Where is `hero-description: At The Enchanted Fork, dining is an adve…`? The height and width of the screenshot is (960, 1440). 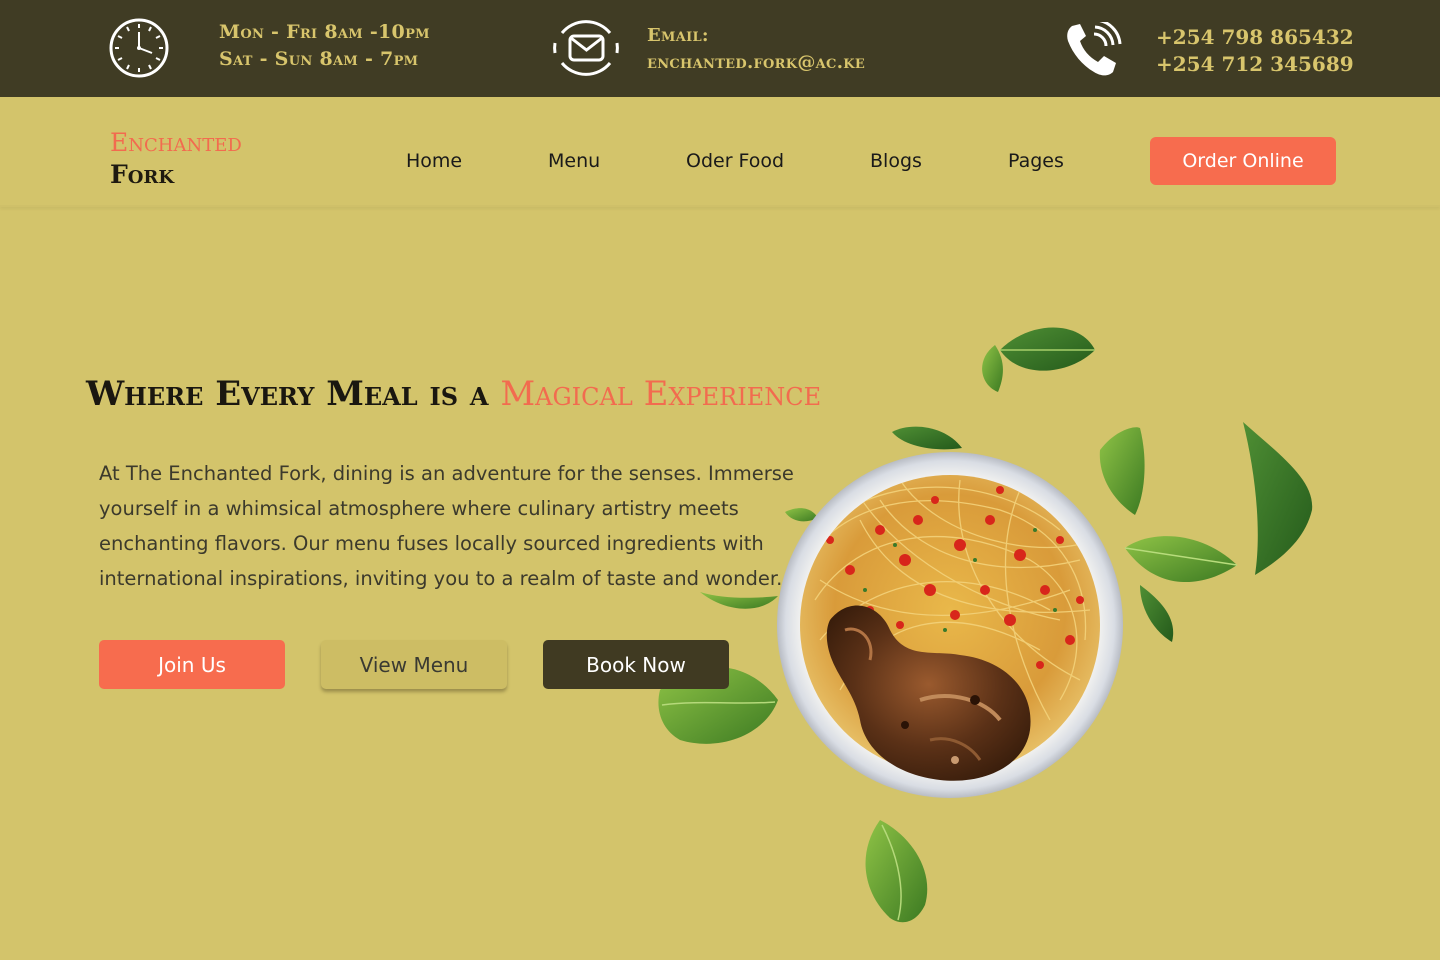 hero-description: At The Enchanted Fork, dining is an adve… is located at coordinates (446, 526).